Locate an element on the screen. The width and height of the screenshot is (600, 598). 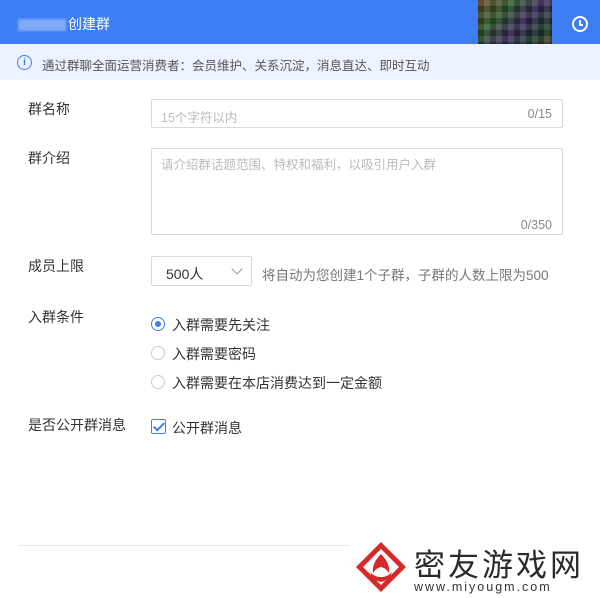
radio-spend is located at coordinates (158, 382).